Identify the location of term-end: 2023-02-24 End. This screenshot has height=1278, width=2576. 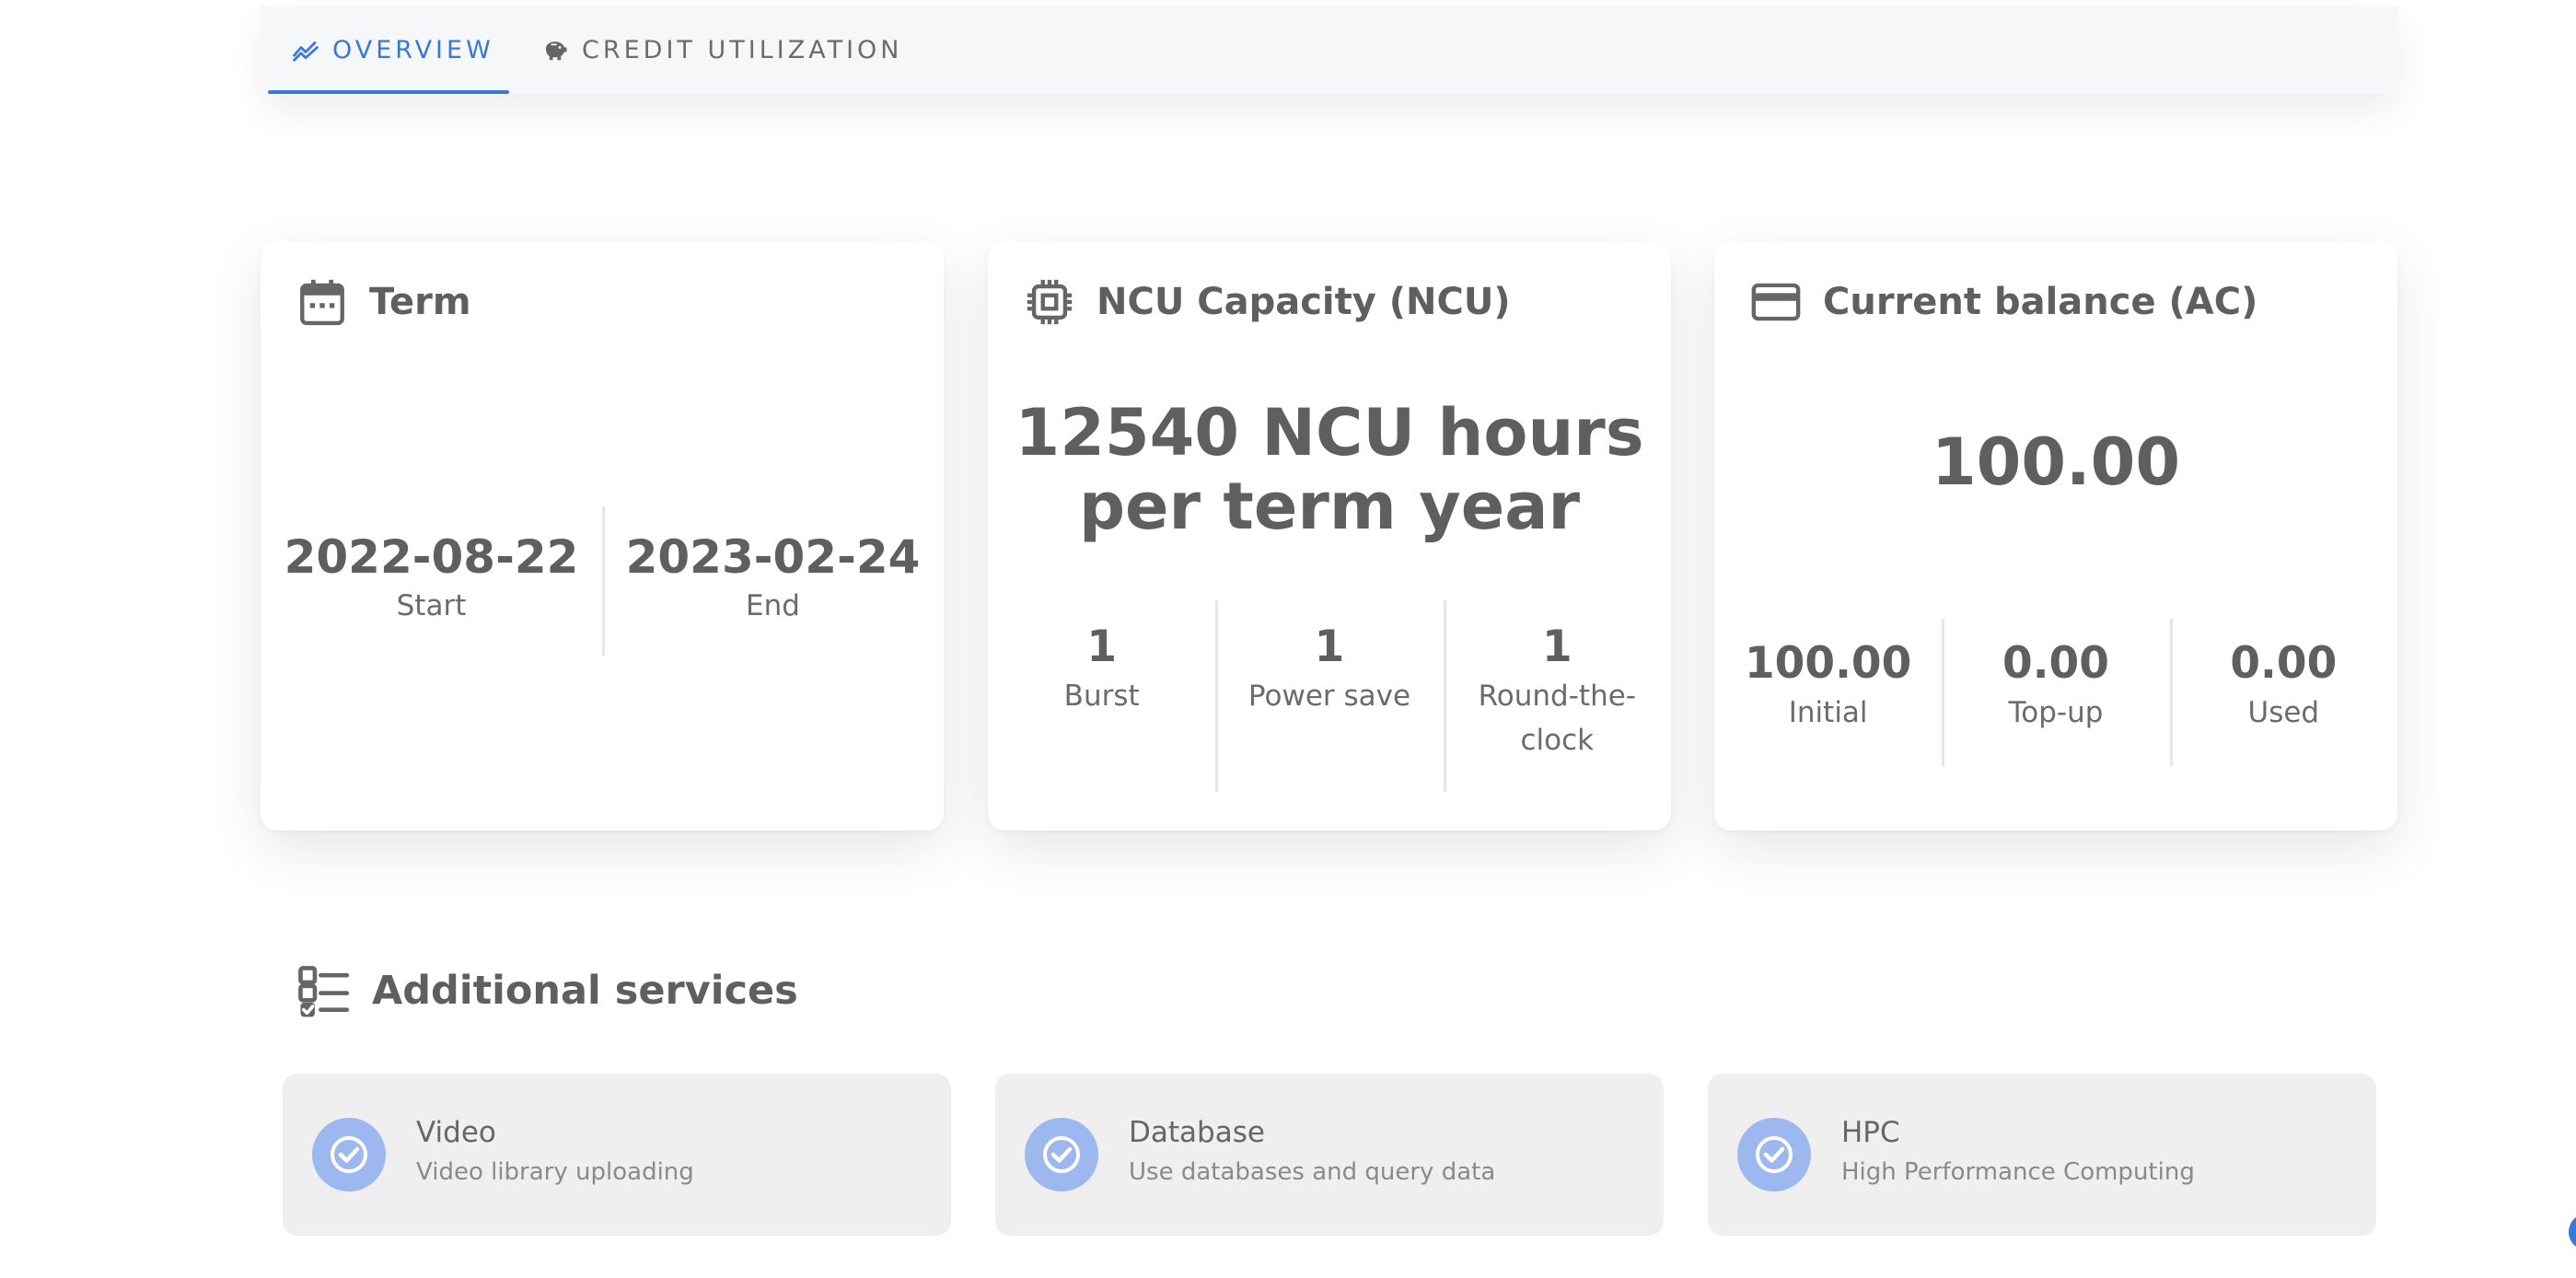
(773, 581).